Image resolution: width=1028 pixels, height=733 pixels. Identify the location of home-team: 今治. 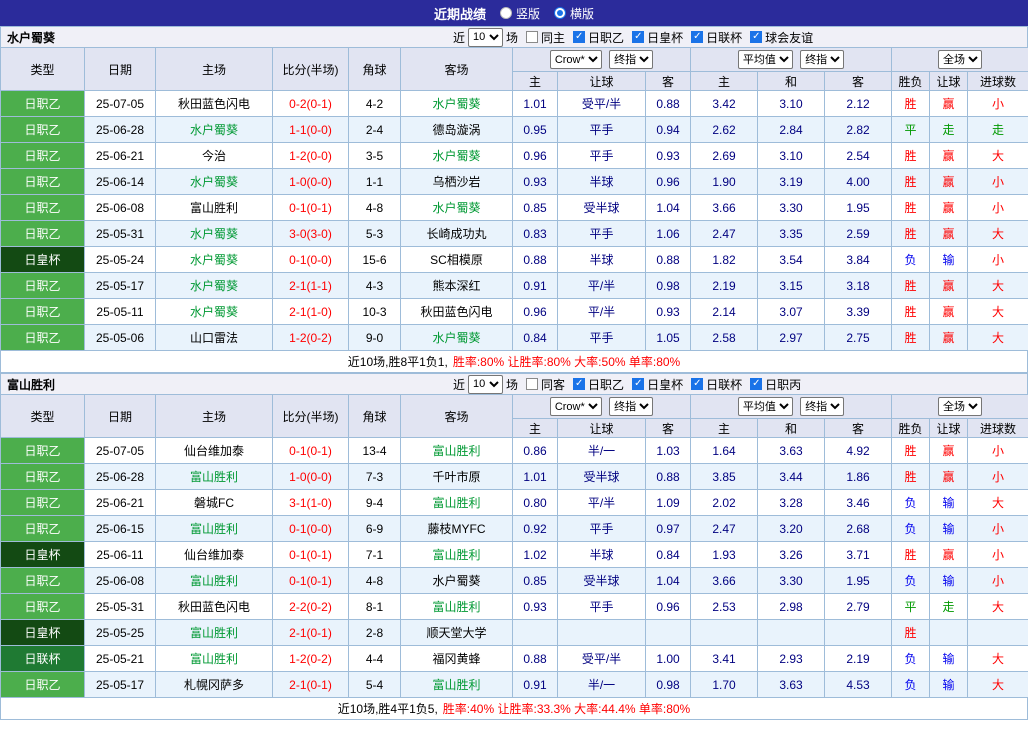
(214, 155).